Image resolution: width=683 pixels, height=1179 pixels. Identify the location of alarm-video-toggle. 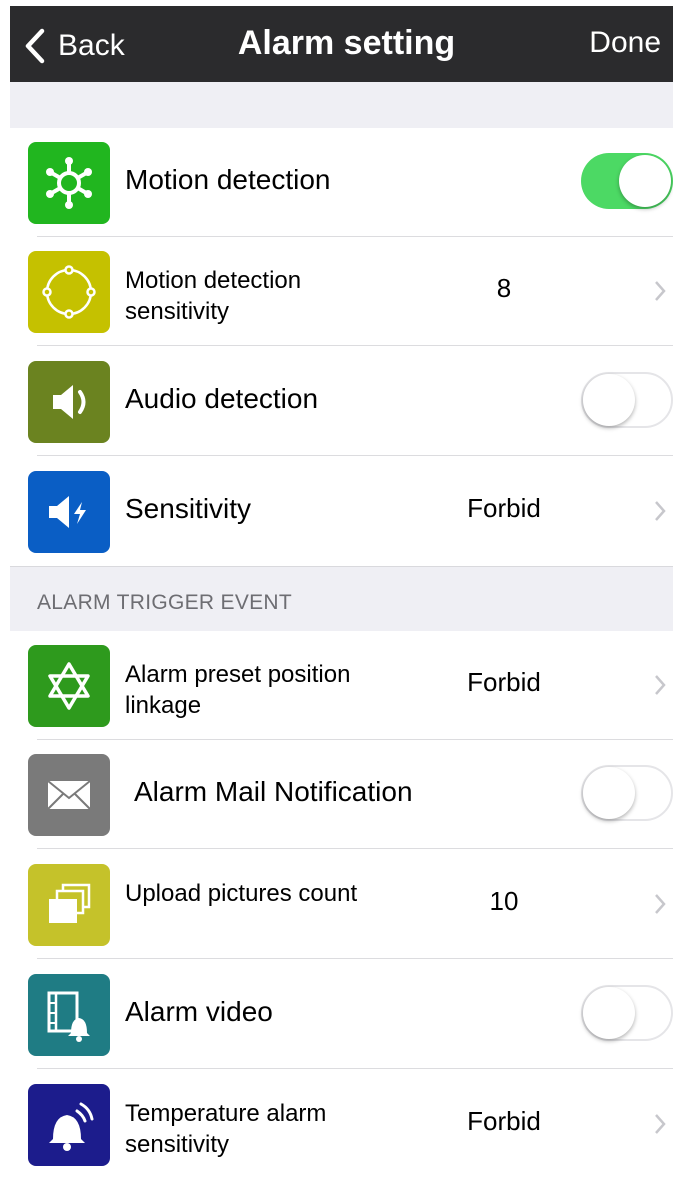
(627, 1013).